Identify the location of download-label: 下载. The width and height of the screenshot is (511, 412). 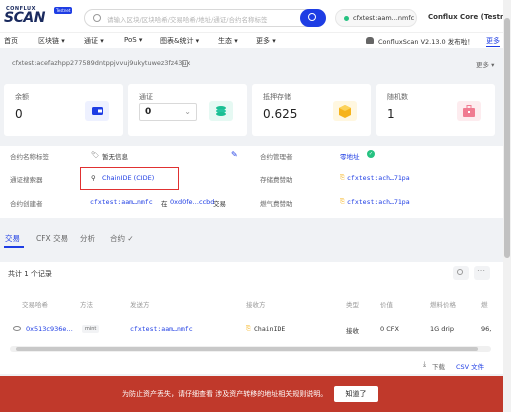
(438, 367).